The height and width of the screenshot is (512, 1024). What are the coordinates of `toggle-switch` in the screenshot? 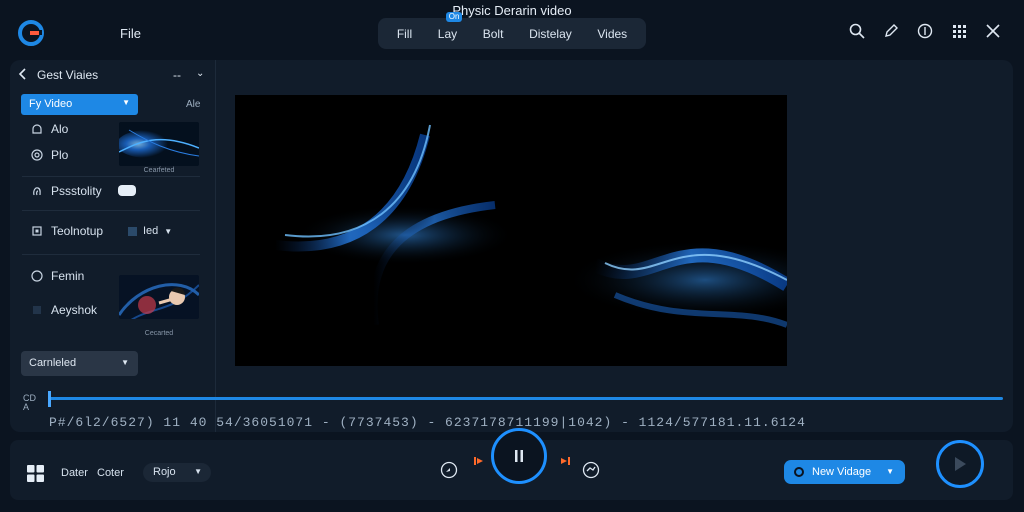 It's located at (127, 190).